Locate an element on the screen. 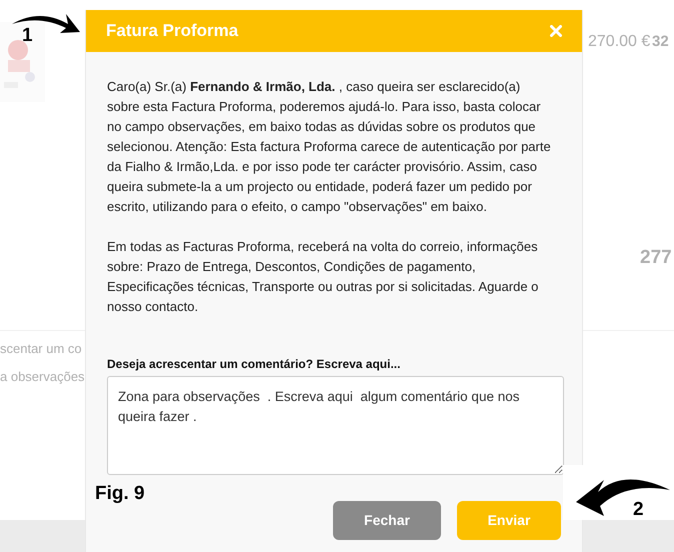 This screenshot has height=552, width=674. total-text: 277 is located at coordinates (656, 258).